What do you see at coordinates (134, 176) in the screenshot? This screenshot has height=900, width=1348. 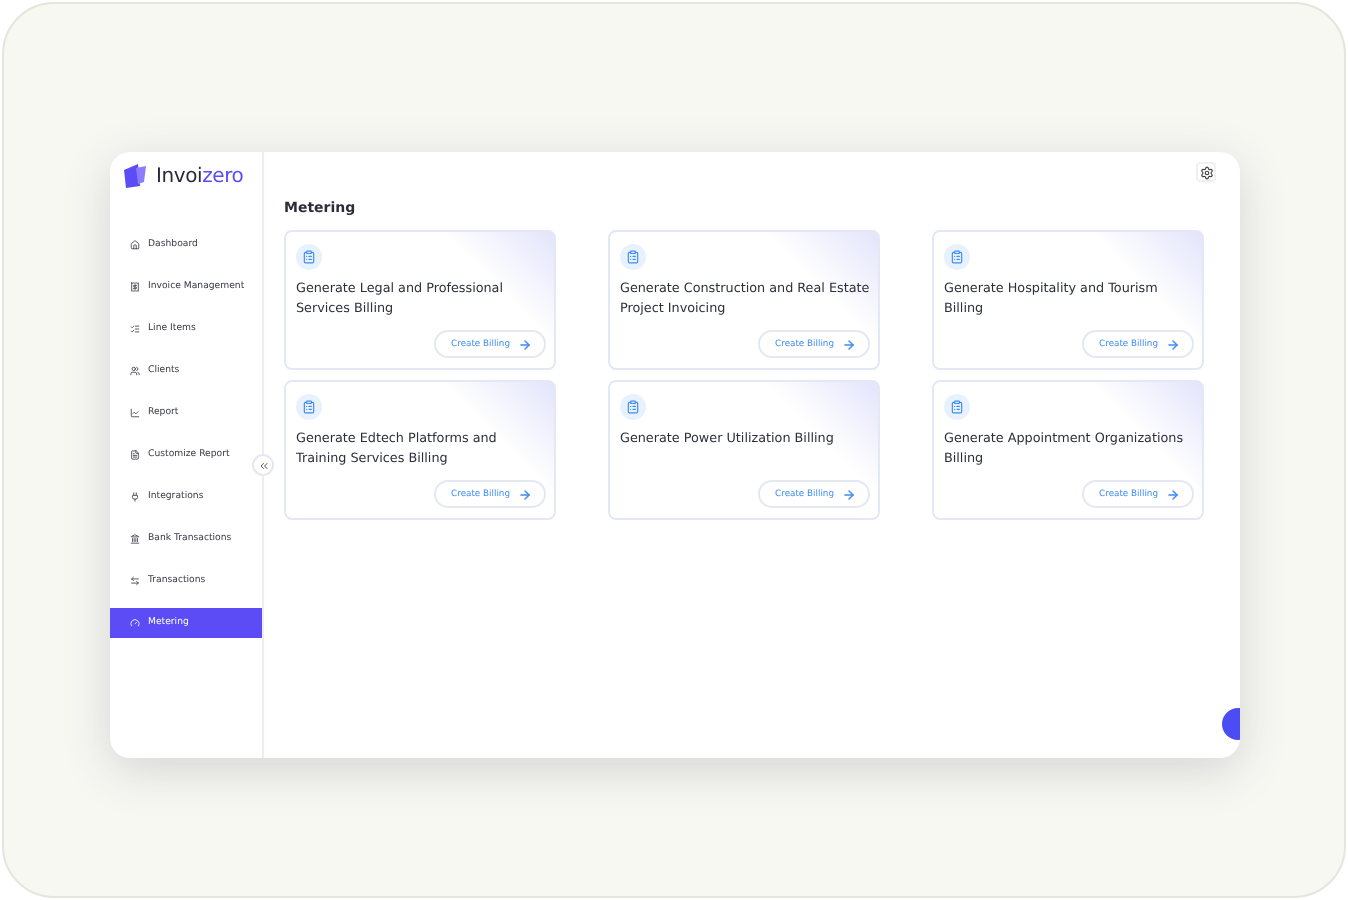 I see `logo-icon` at bounding box center [134, 176].